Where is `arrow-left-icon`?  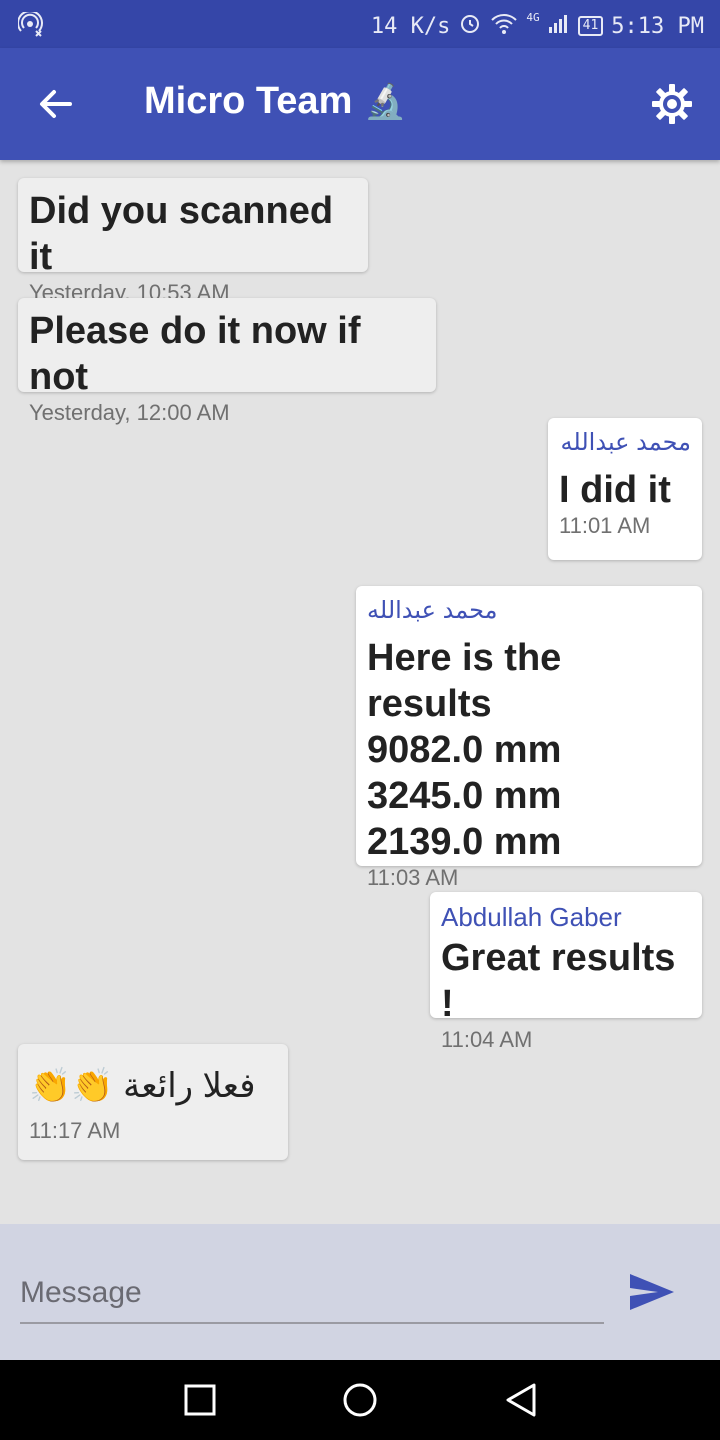
arrow-left-icon is located at coordinates (56, 104).